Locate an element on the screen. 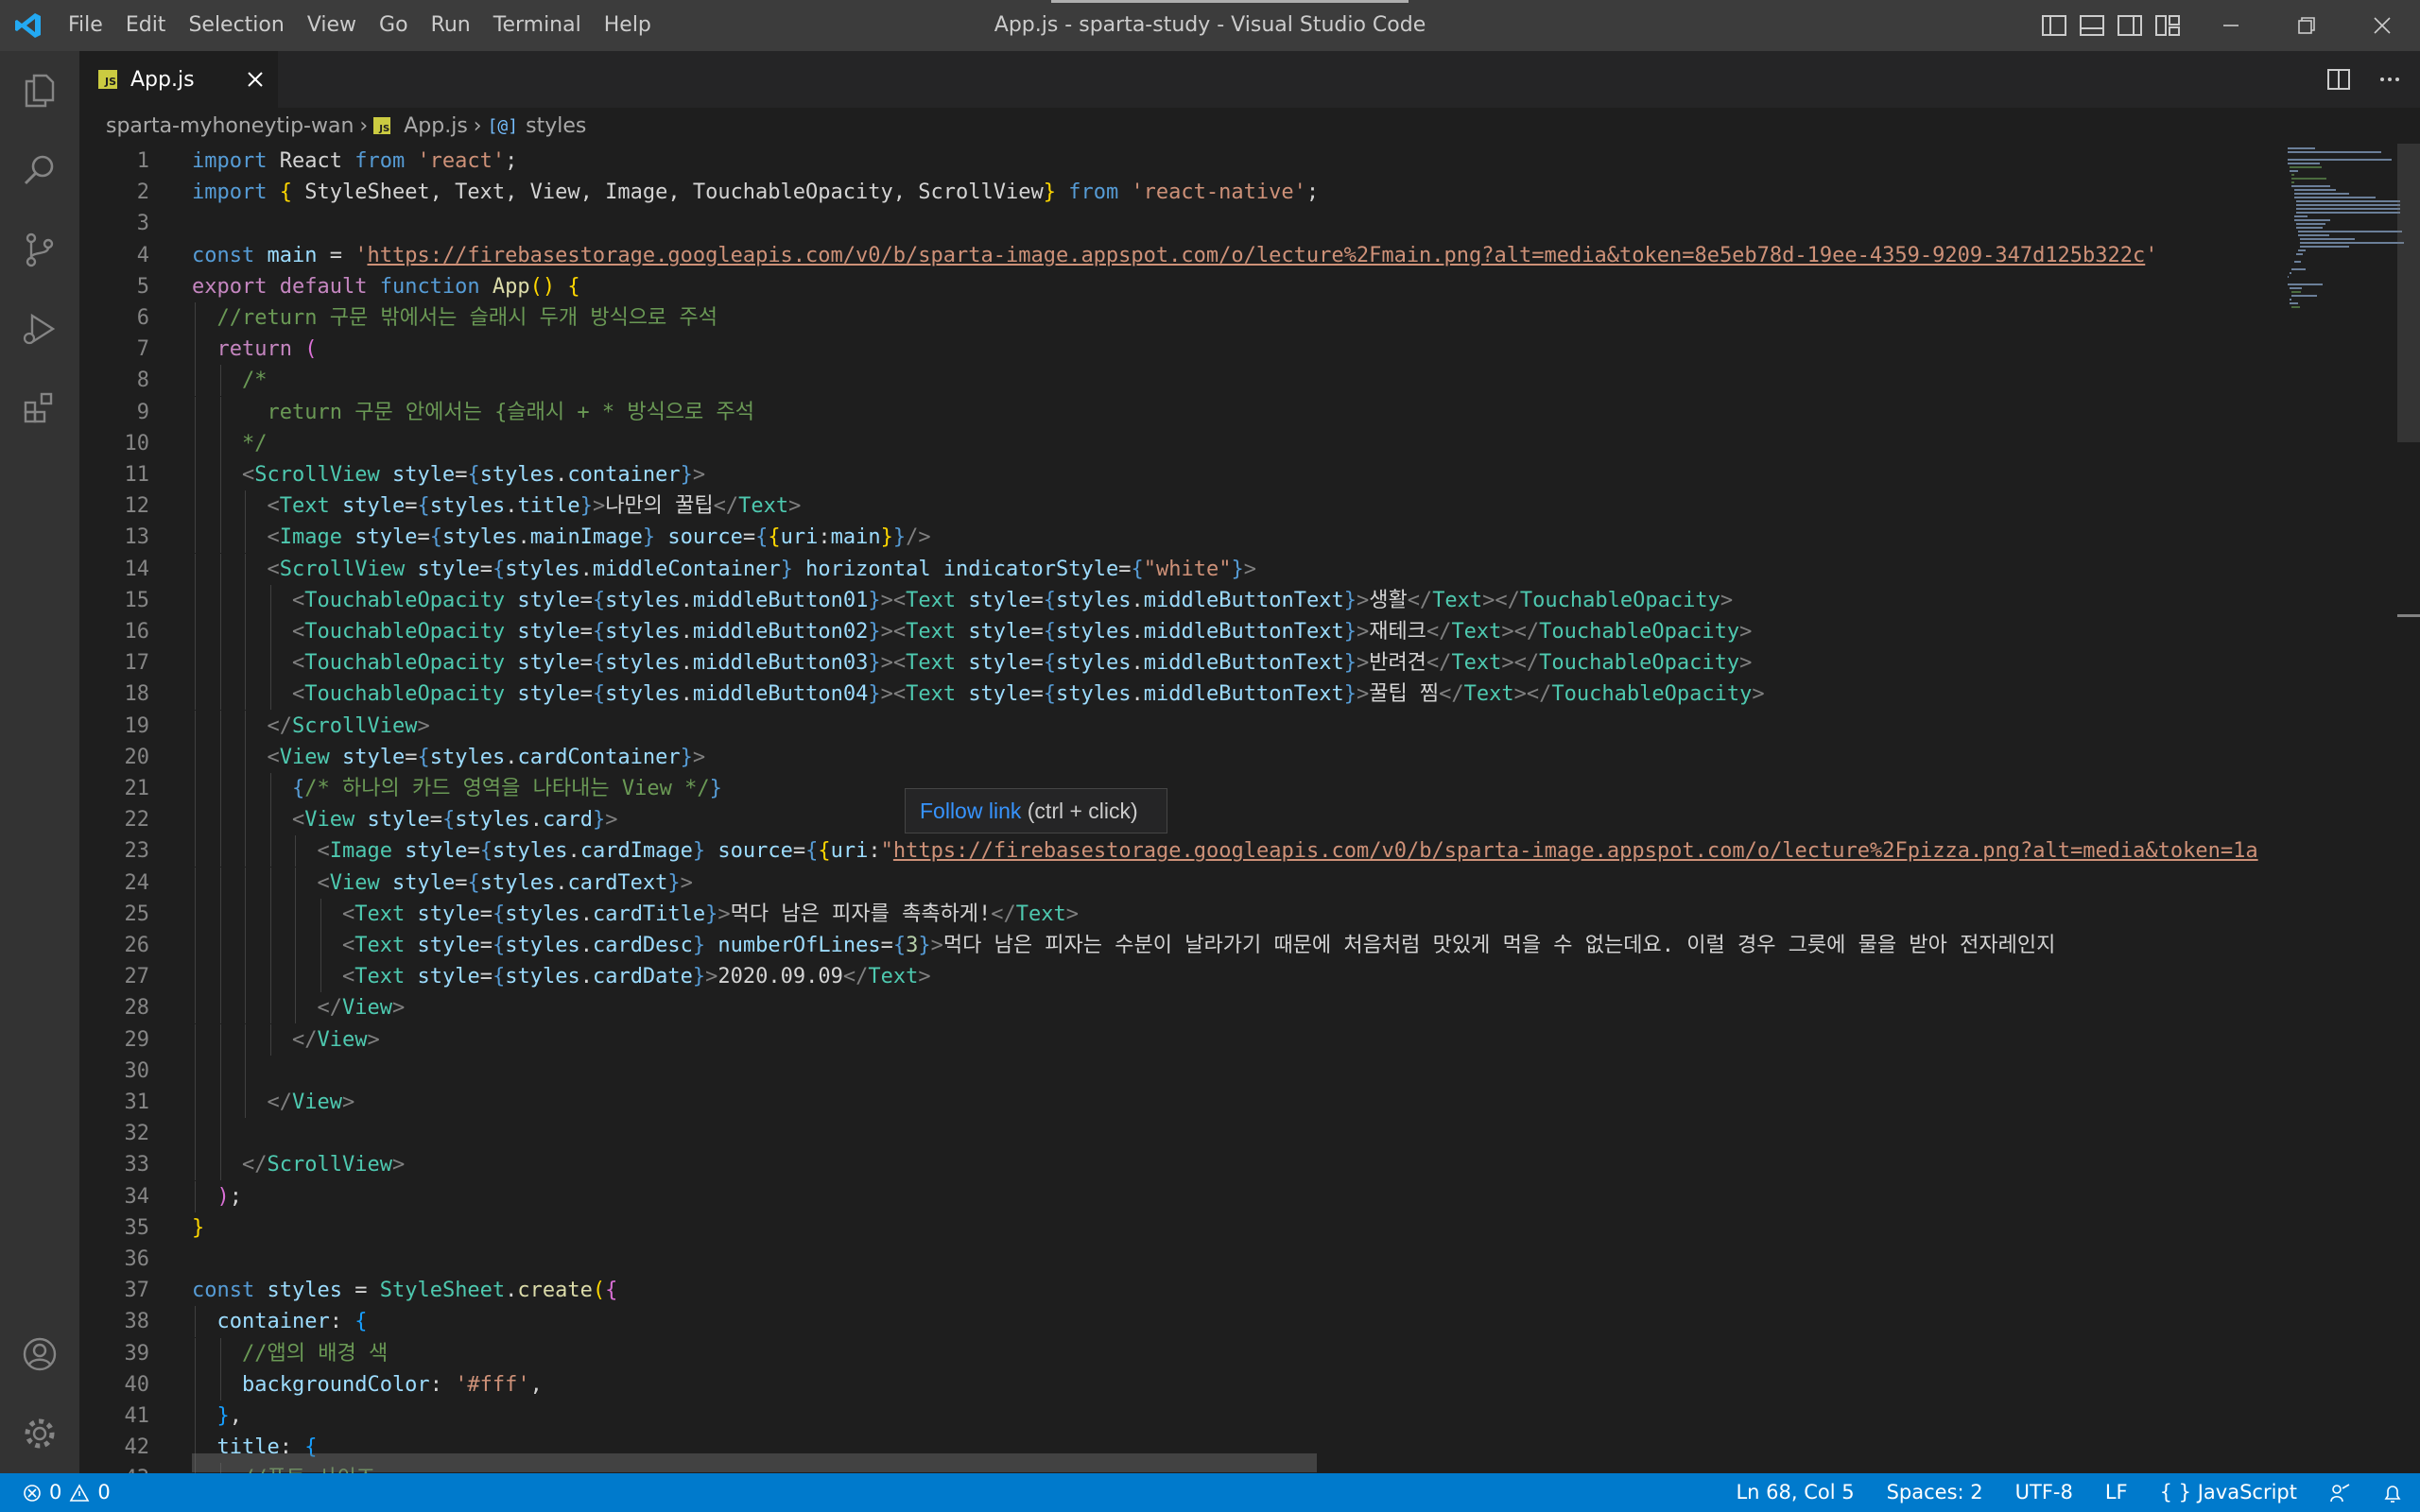 Image resolution: width=2420 pixels, height=1512 pixels. customize-layout-icon is located at coordinates (2167, 25).